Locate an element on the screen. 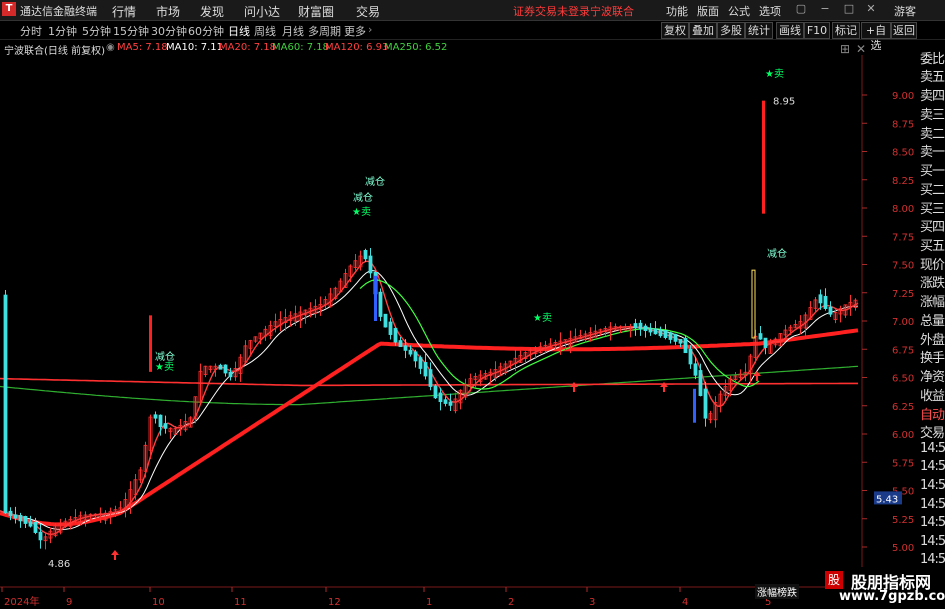 Image resolution: width=945 pixels, height=609 pixels. ma250-label: MA250: 6.52 is located at coordinates (416, 47).